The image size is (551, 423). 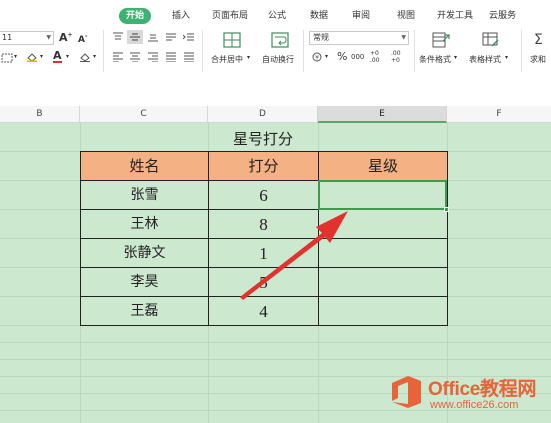 What do you see at coordinates (294, 255) in the screenshot?
I see `annotation-arrow-icon` at bounding box center [294, 255].